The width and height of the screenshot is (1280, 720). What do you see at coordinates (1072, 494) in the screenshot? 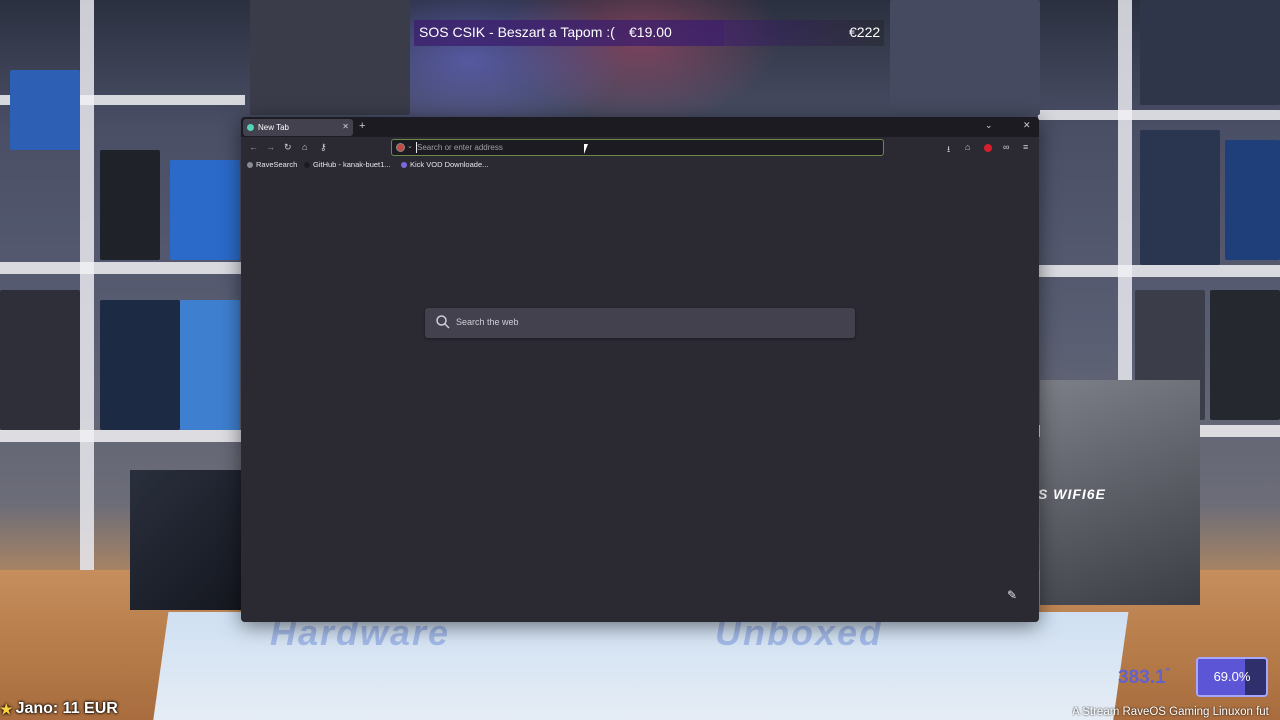
I see `motherboard-box-text: S WIFI6E` at bounding box center [1072, 494].